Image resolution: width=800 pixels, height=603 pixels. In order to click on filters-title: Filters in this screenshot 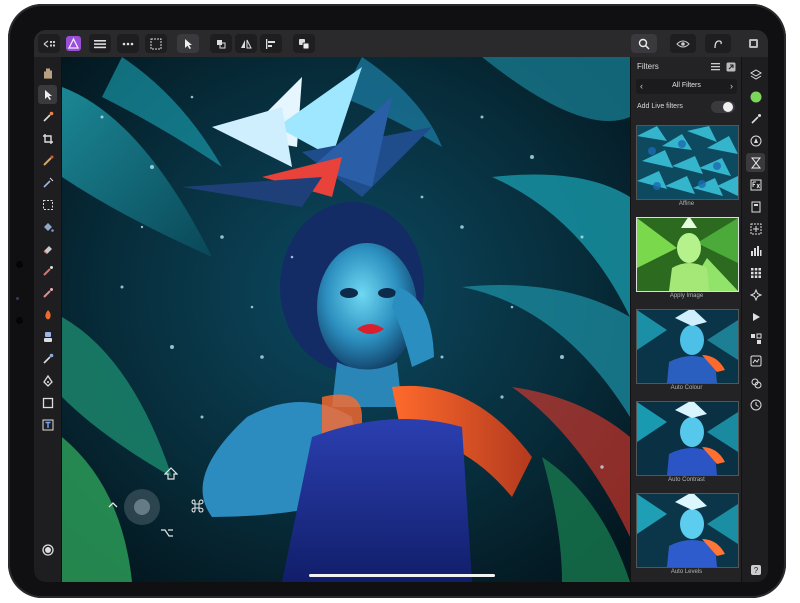, I will do `click(648, 66)`.